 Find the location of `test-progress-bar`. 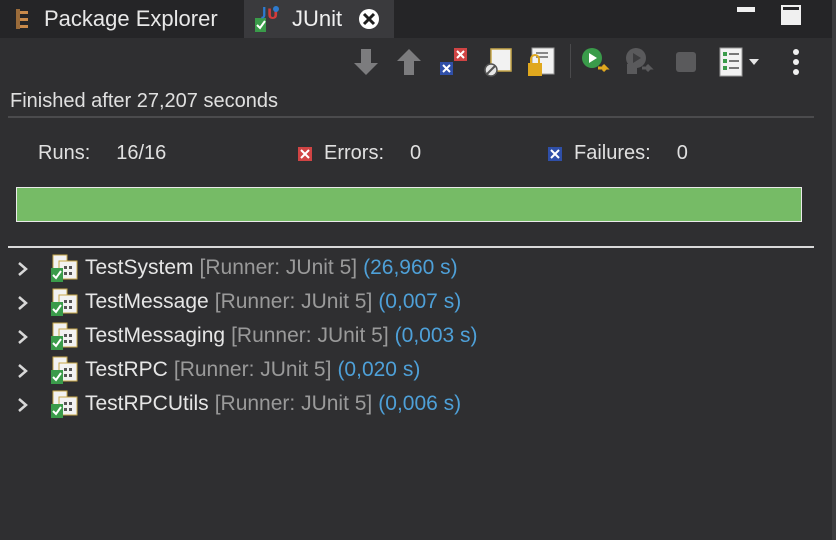

test-progress-bar is located at coordinates (409, 204).